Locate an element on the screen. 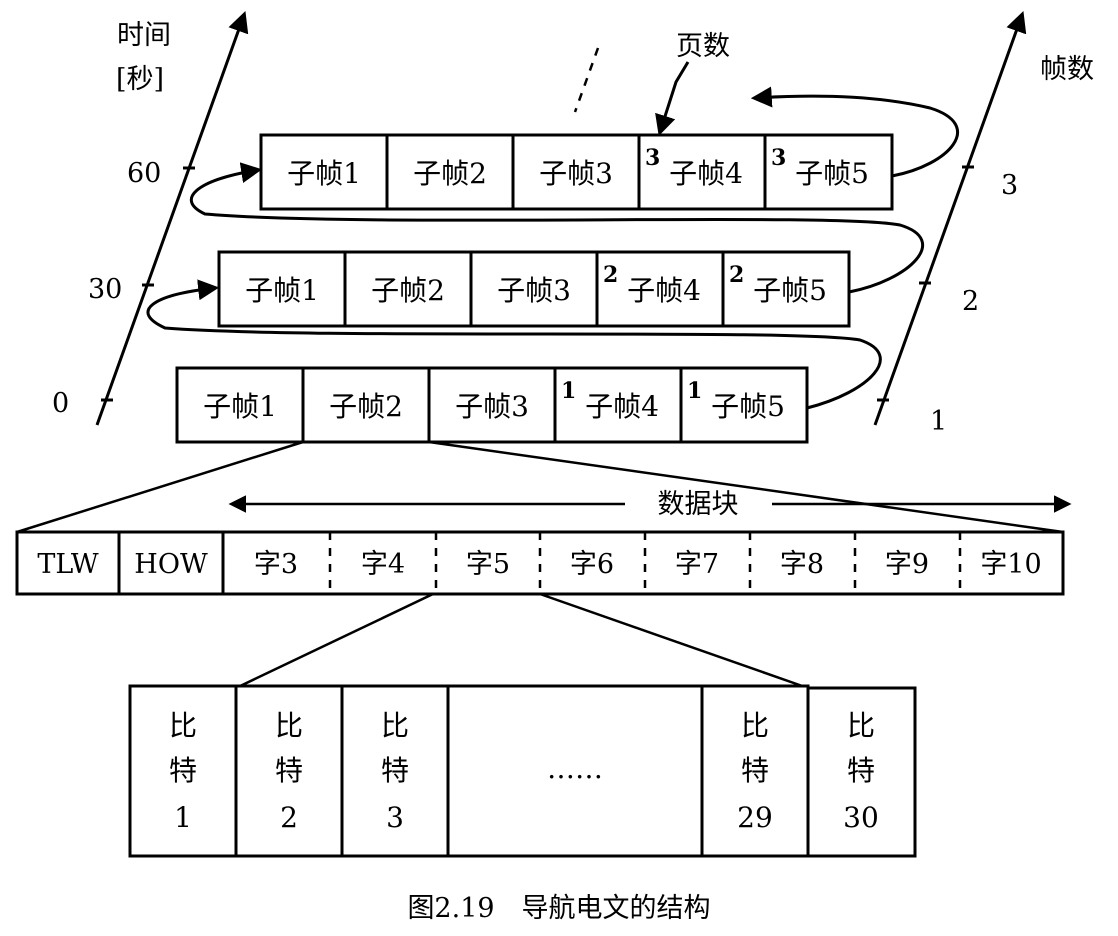  word-label: 字6 is located at coordinates (592, 564).